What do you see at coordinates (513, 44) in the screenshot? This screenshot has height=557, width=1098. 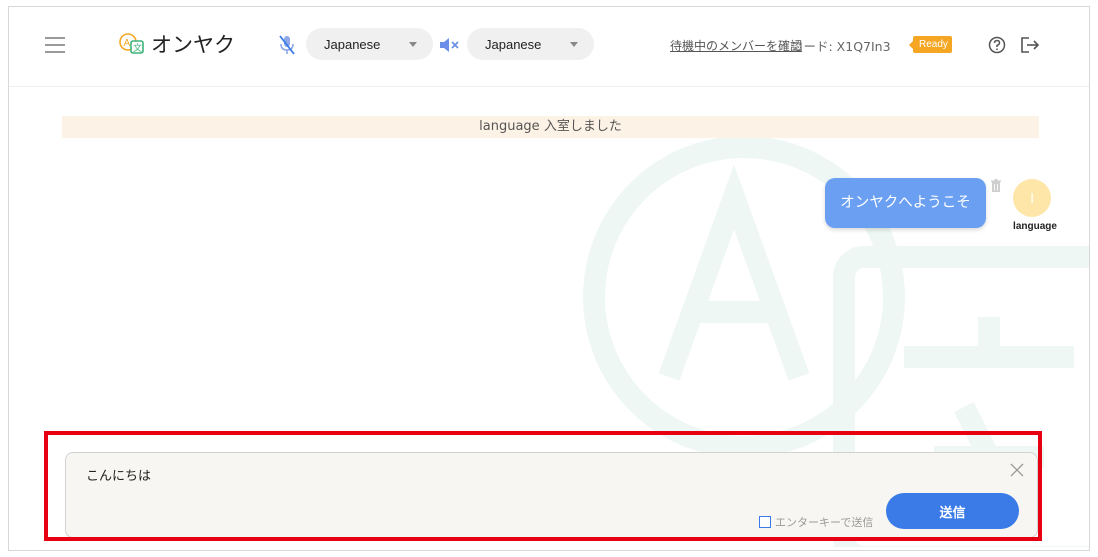 I see `target-language-value: Japanese` at bounding box center [513, 44].